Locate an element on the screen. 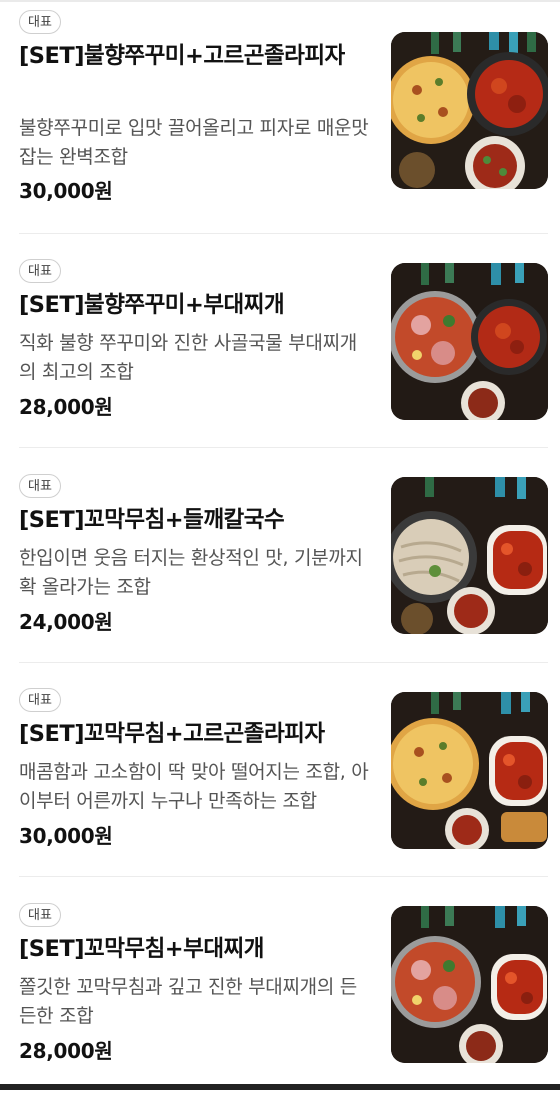 This screenshot has height=1093, width=560. menu-item-title: [SET]꼬막무침+고르곤졸라피자 is located at coordinates (172, 734).